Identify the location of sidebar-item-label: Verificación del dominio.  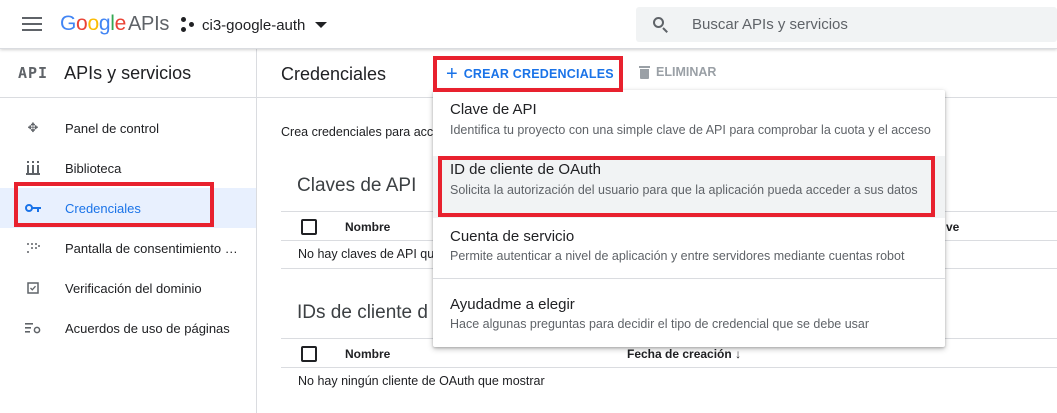
(133, 288).